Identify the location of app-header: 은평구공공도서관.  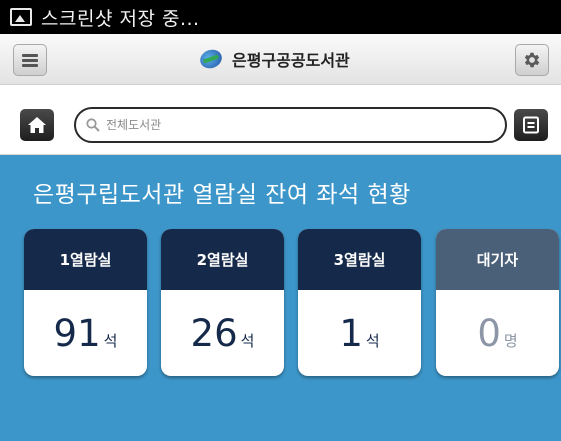
(280, 59).